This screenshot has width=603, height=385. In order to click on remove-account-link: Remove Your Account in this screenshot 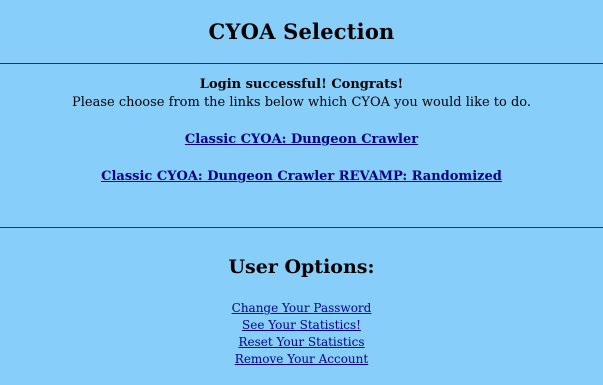, I will do `click(301, 359)`.